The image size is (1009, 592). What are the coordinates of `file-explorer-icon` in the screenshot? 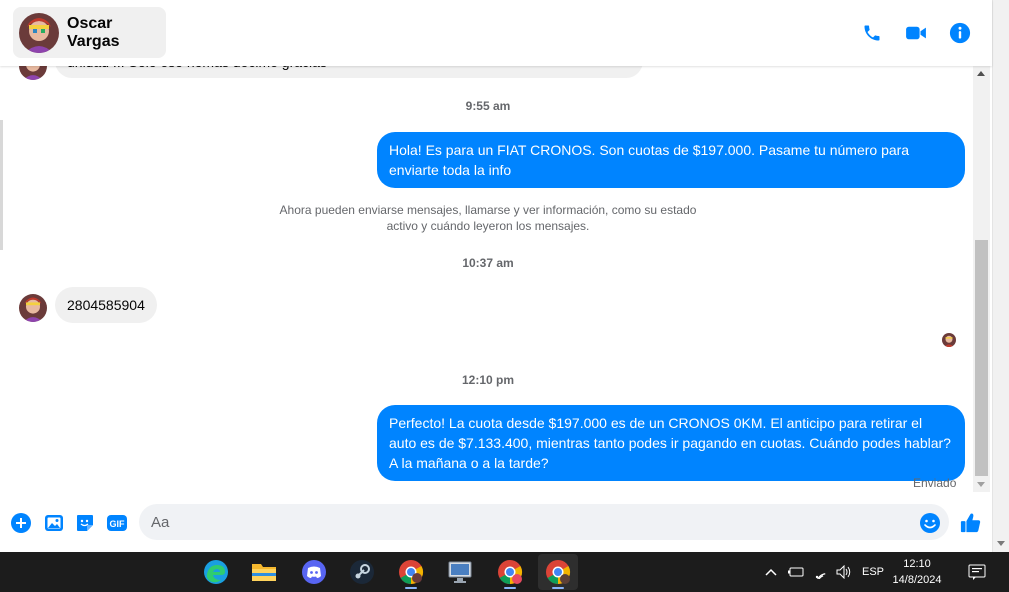 It's located at (264, 572).